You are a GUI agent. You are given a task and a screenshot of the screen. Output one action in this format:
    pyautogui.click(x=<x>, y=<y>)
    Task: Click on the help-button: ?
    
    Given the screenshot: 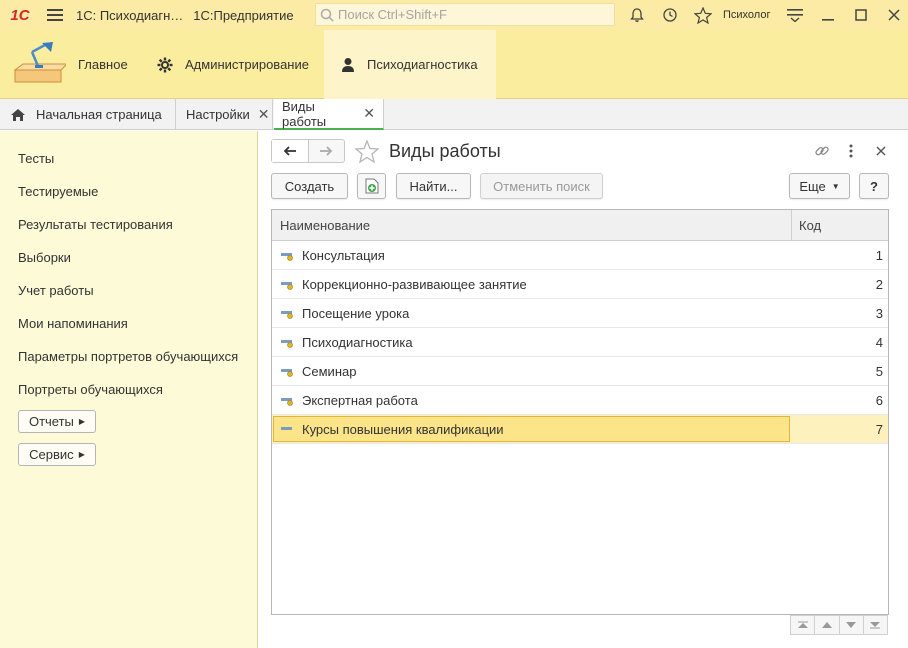 What is the action you would take?
    pyautogui.click(x=874, y=186)
    